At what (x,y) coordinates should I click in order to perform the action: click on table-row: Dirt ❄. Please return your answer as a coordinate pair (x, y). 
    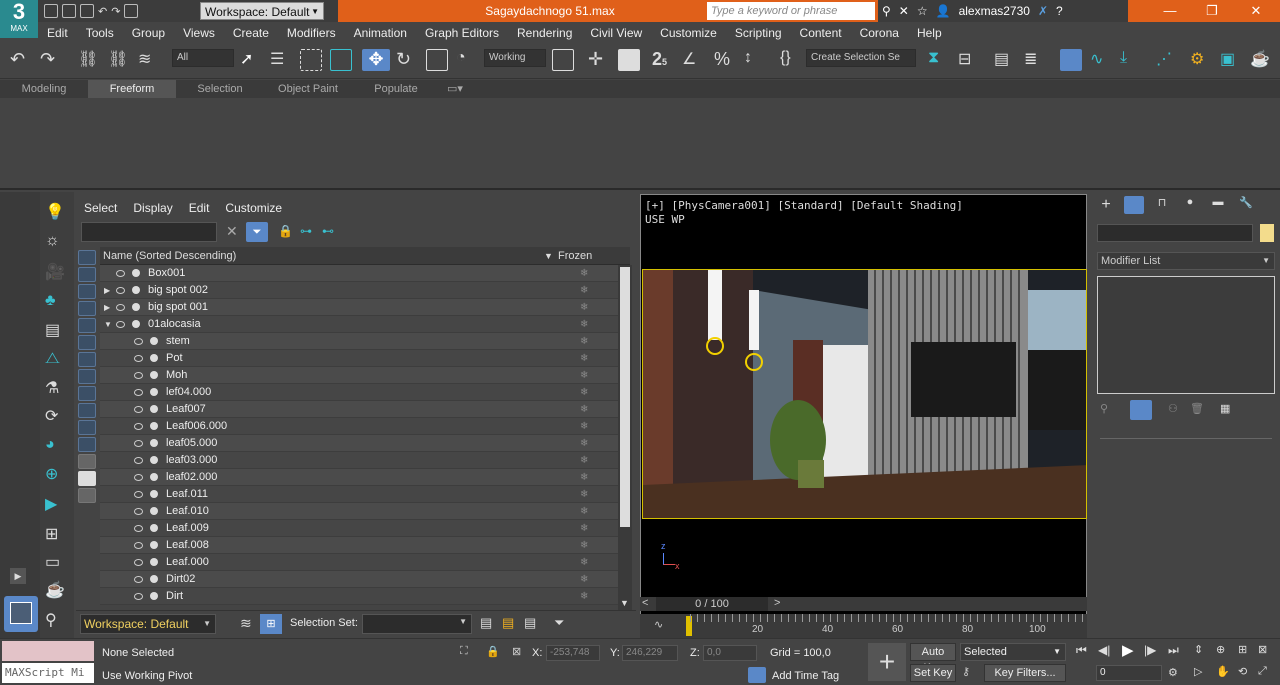
    Looking at the image, I should click on (359, 596).